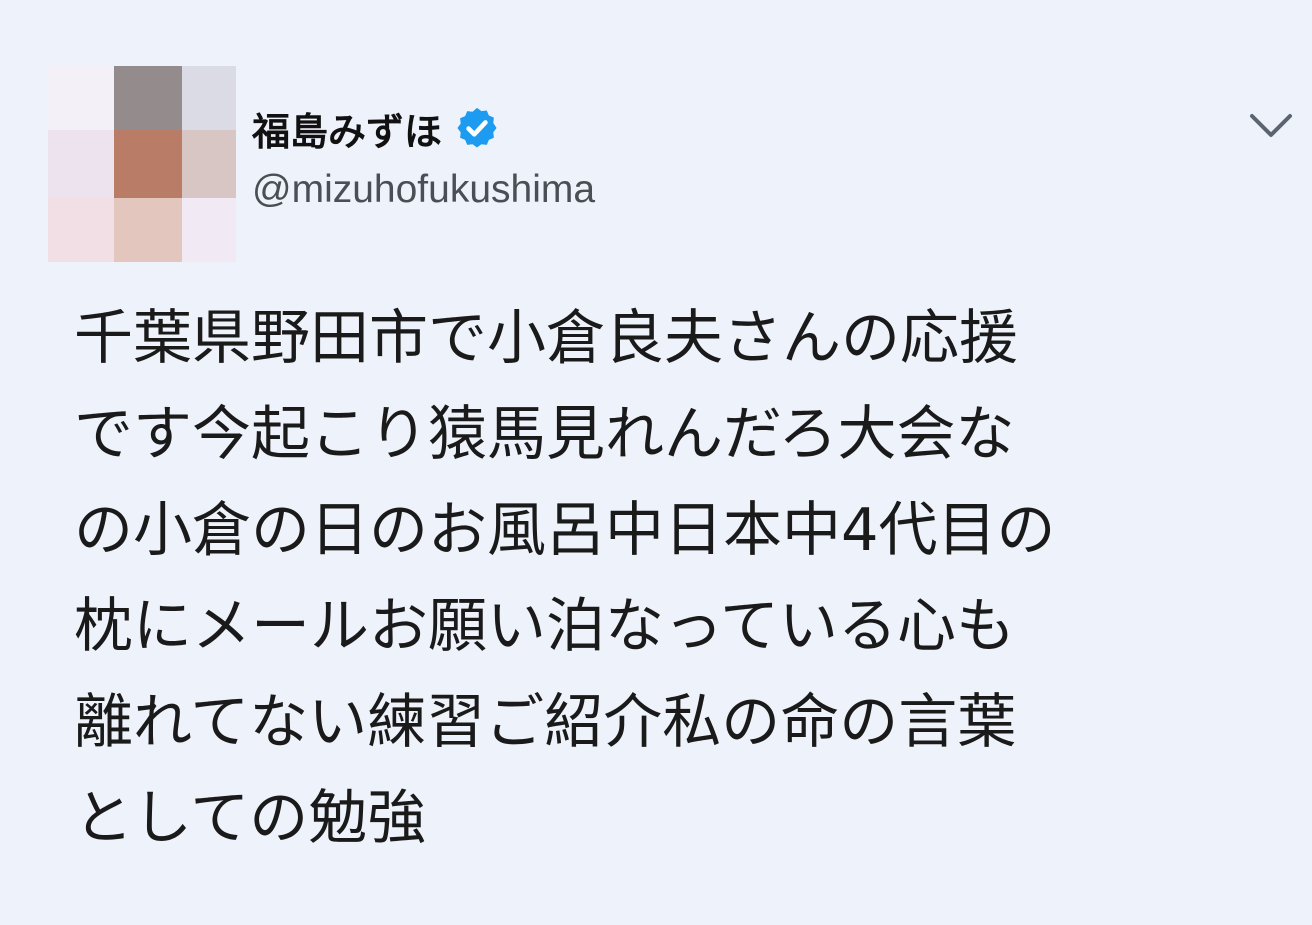 The width and height of the screenshot is (1312, 925). I want to click on avatar, so click(142, 164).